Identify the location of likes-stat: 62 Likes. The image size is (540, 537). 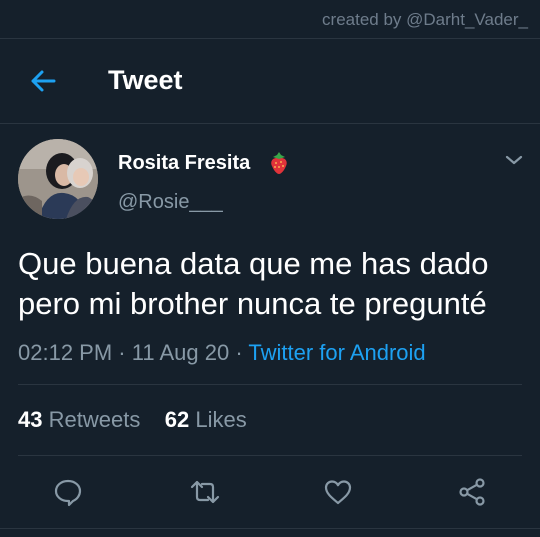
(206, 419).